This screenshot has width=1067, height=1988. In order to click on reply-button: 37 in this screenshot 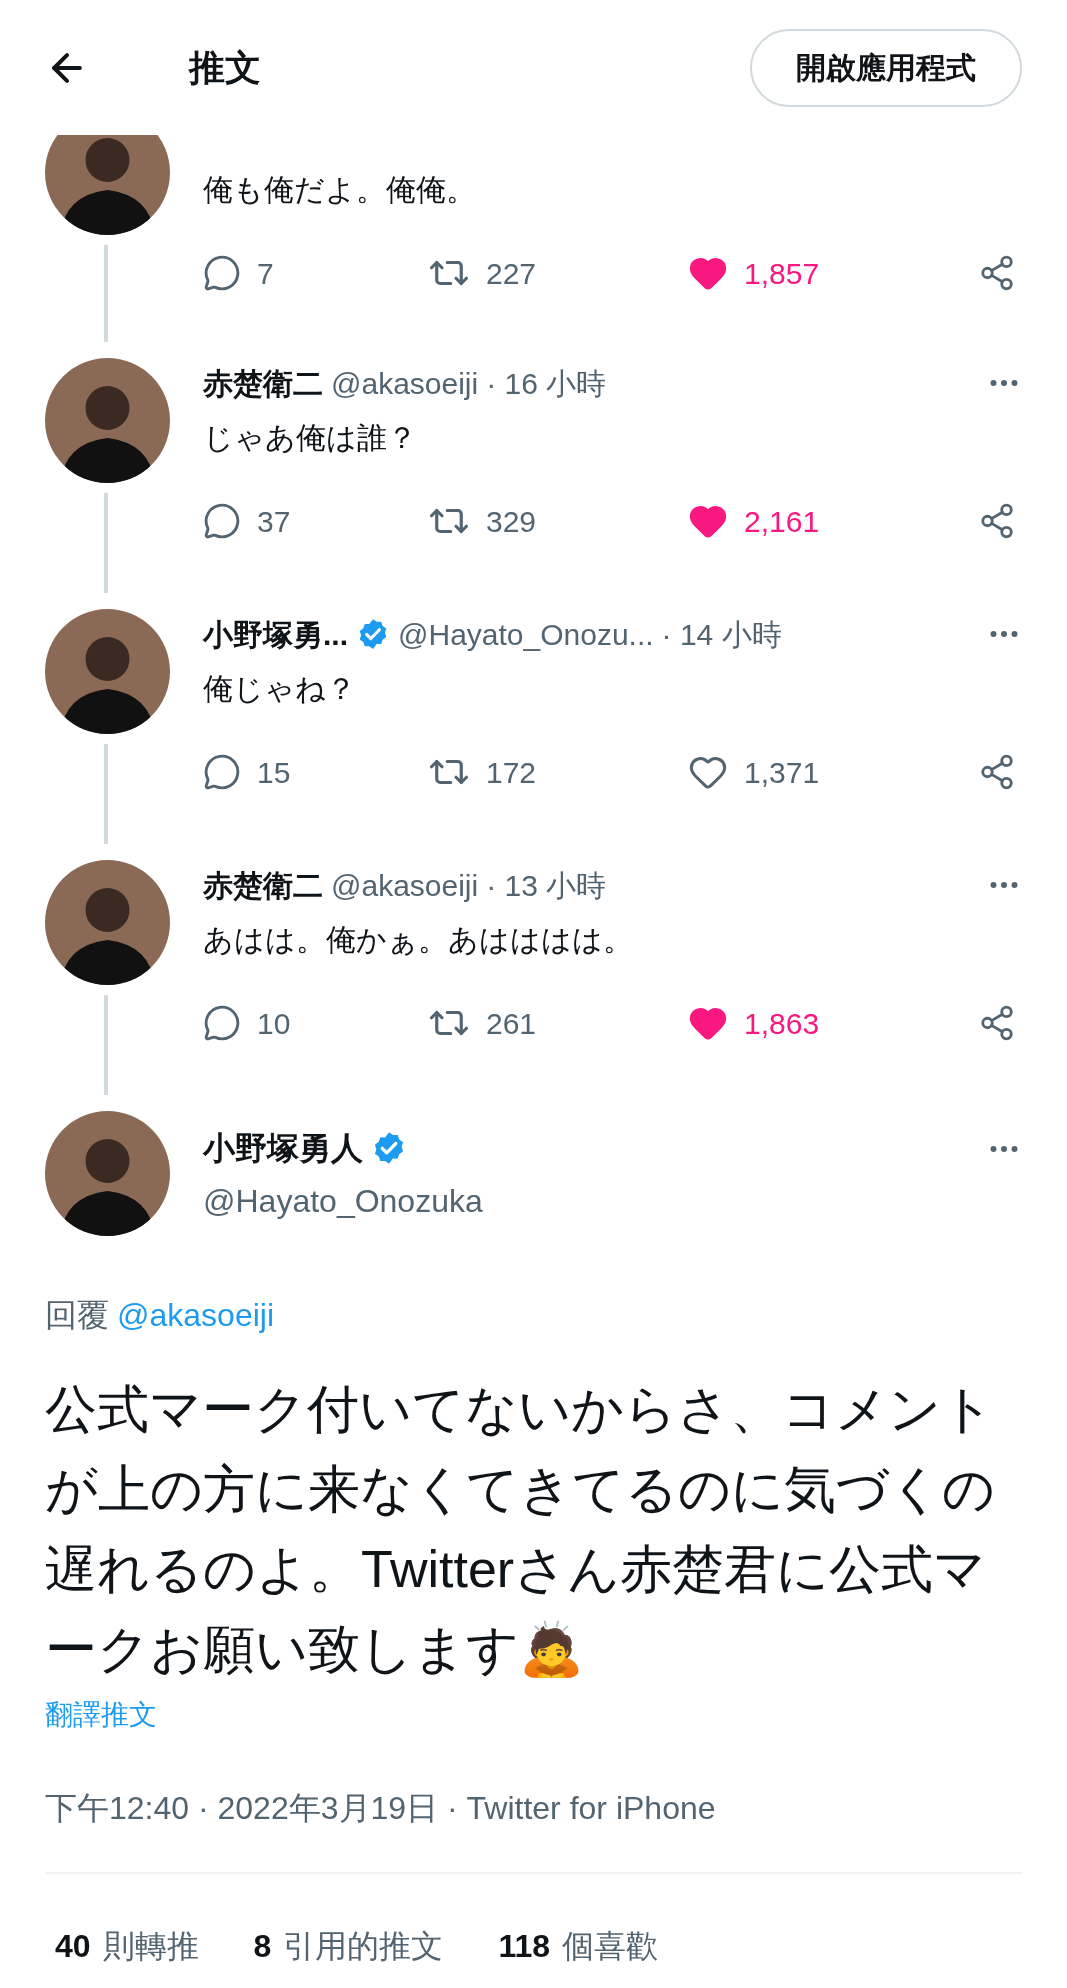, I will do `click(315, 521)`.